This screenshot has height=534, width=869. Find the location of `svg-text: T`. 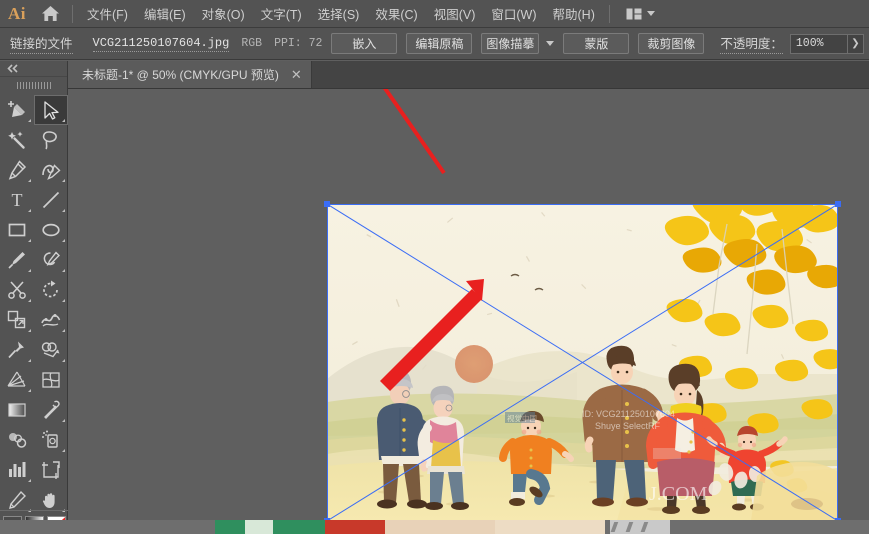

svg-text: T is located at coordinates (17, 200).